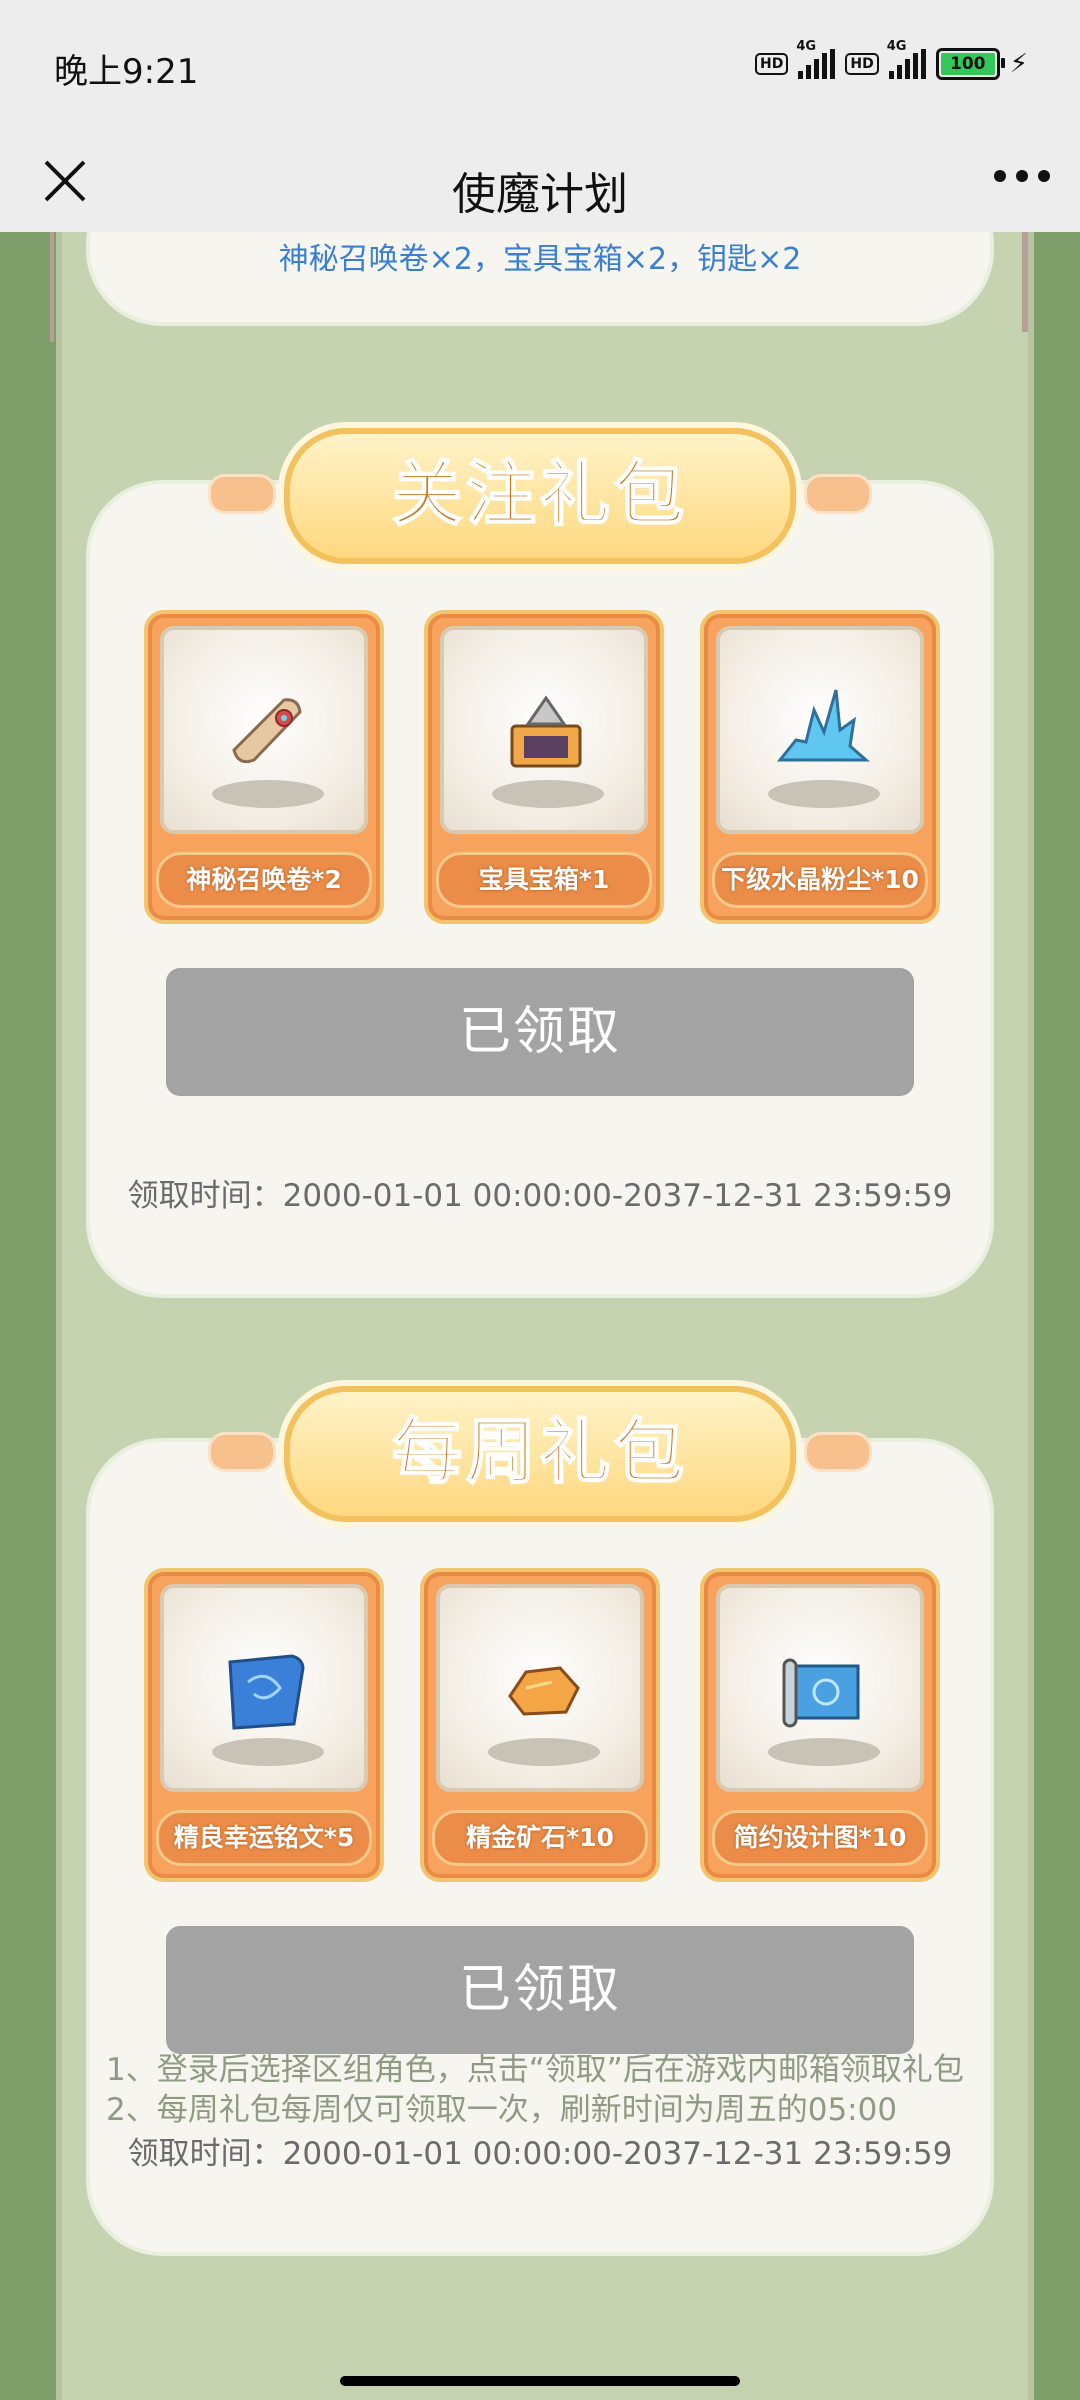  Describe the element at coordinates (264, 1838) in the screenshot. I see `item-label: 精良幸运铭文*5` at that location.